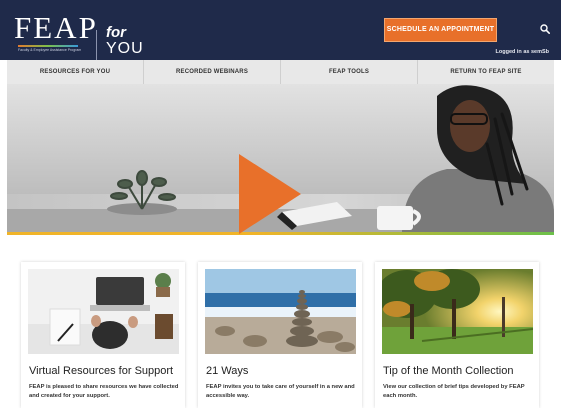  Describe the element at coordinates (50, 50) in the screenshot. I see `logo-subtitle: Faculty & Employee Assistance Program` at that location.